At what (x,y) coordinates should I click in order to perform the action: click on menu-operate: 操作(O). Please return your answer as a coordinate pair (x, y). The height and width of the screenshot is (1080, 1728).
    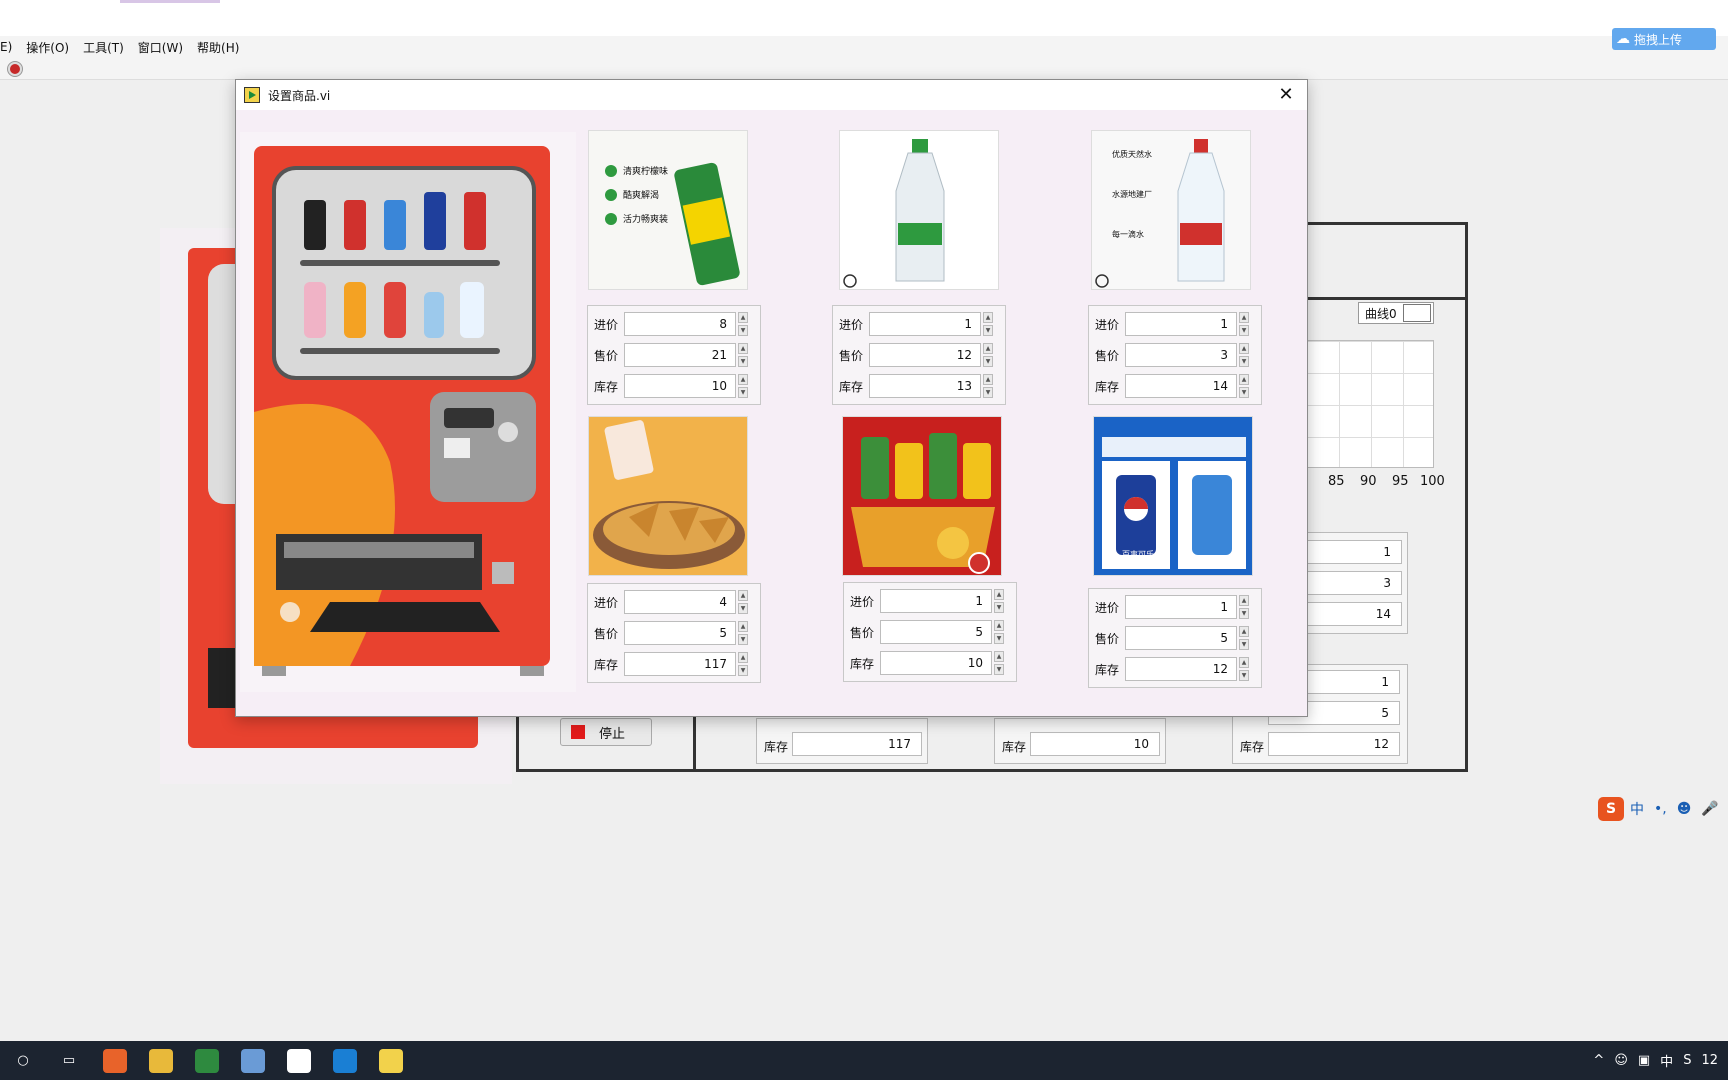
    Looking at the image, I should click on (47, 47).